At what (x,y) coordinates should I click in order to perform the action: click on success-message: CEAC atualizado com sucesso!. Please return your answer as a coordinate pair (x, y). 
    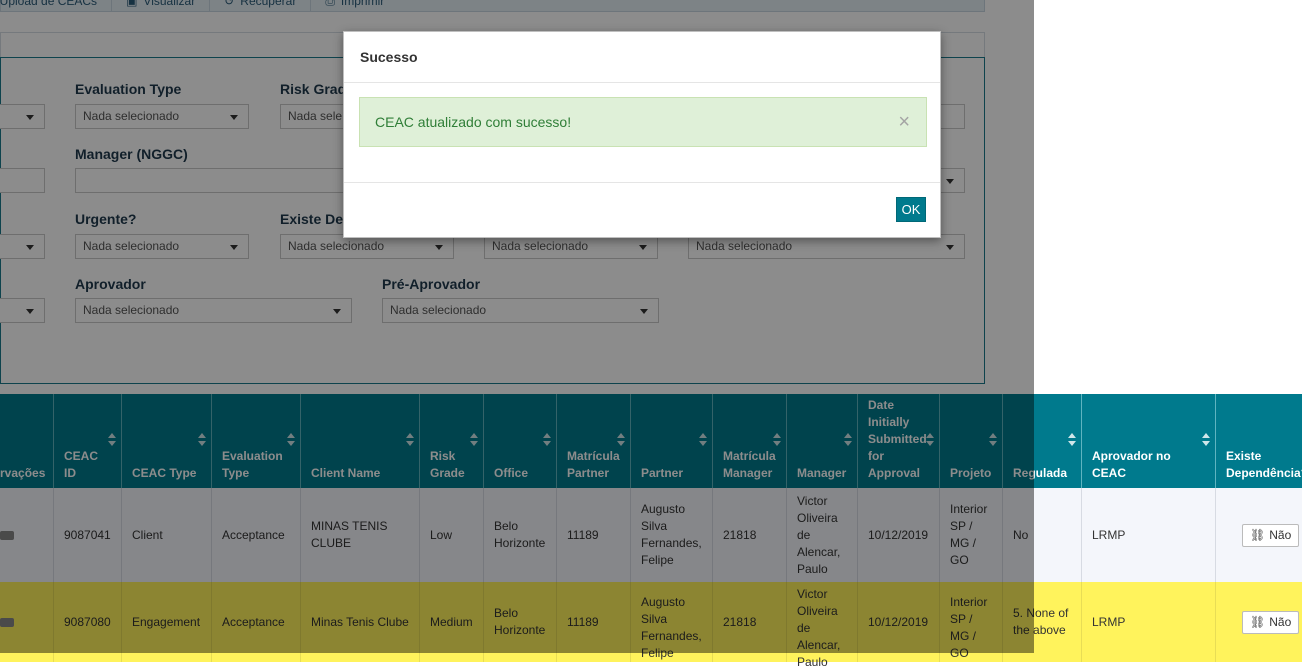
    Looking at the image, I should click on (473, 122).